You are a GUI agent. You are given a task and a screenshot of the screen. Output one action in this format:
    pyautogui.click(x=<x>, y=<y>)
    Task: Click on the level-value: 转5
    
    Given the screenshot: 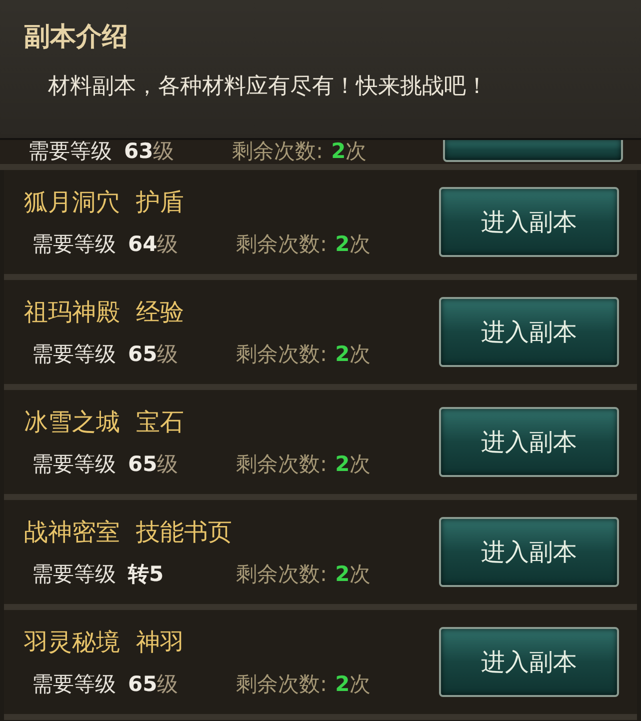 What is the action you would take?
    pyautogui.click(x=146, y=574)
    